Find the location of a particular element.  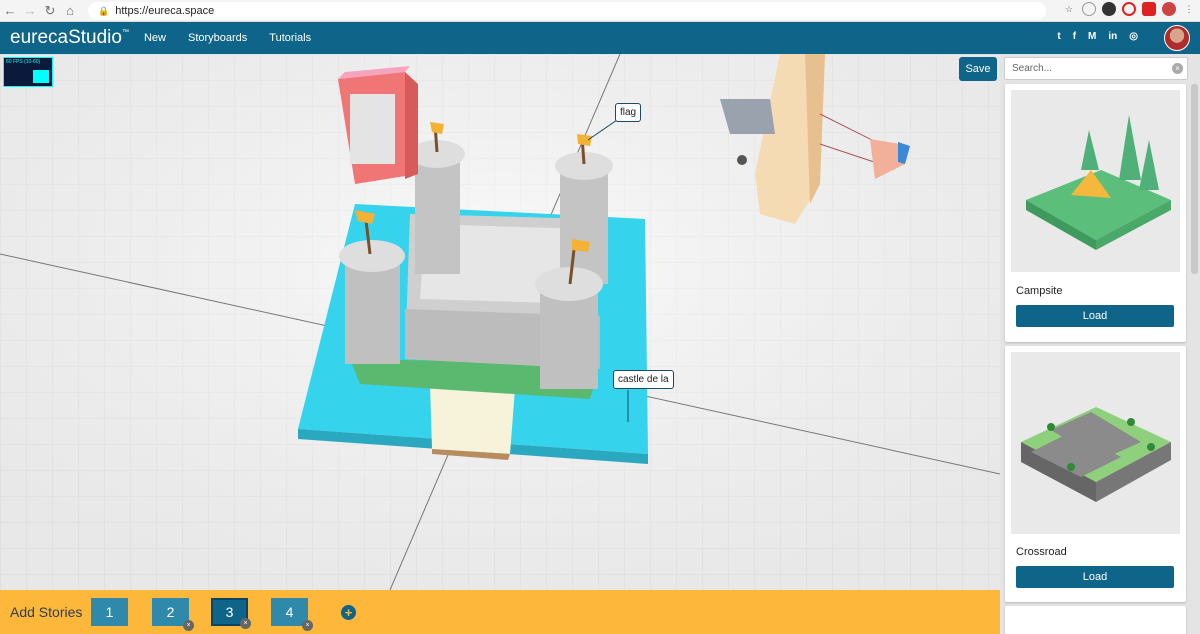

story-tab-1: 1 is located at coordinates (109, 612).